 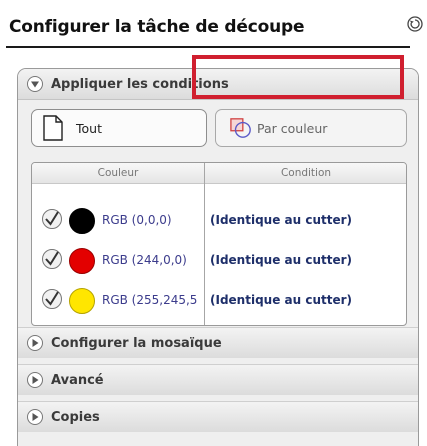 What do you see at coordinates (75, 417) in the screenshot?
I see `section-copies-label: Copies` at bounding box center [75, 417].